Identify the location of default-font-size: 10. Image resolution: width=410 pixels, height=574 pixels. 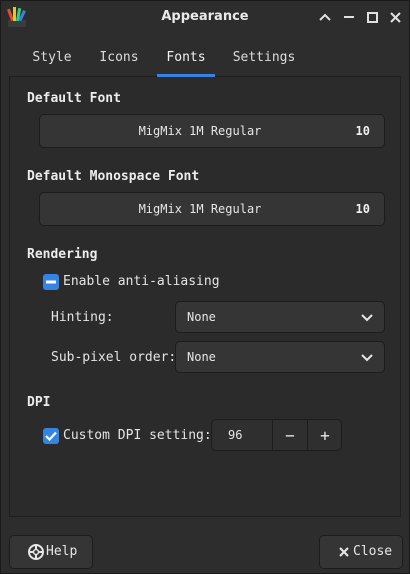
(362, 131).